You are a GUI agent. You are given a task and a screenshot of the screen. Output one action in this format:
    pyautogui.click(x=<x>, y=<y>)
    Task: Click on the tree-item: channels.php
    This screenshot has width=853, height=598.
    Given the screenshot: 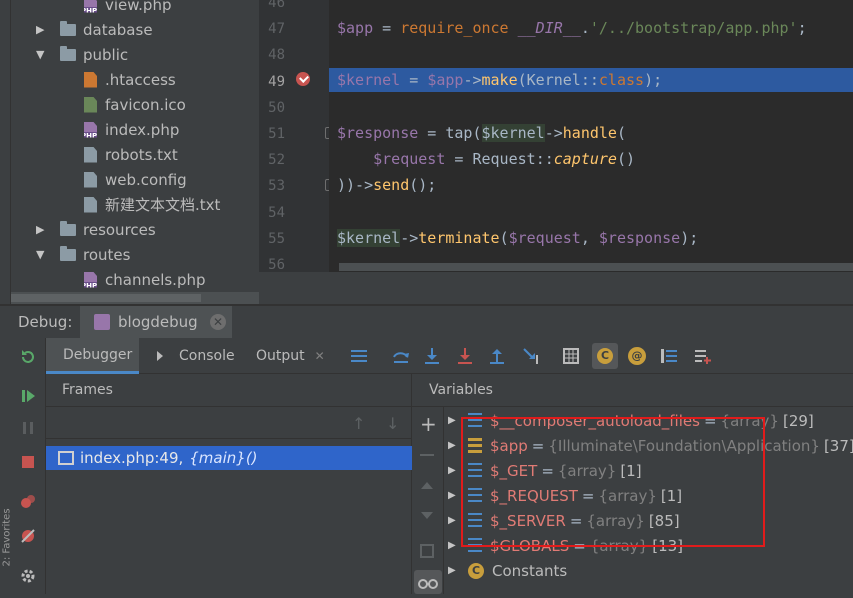 What is the action you would take?
    pyautogui.click(x=145, y=279)
    